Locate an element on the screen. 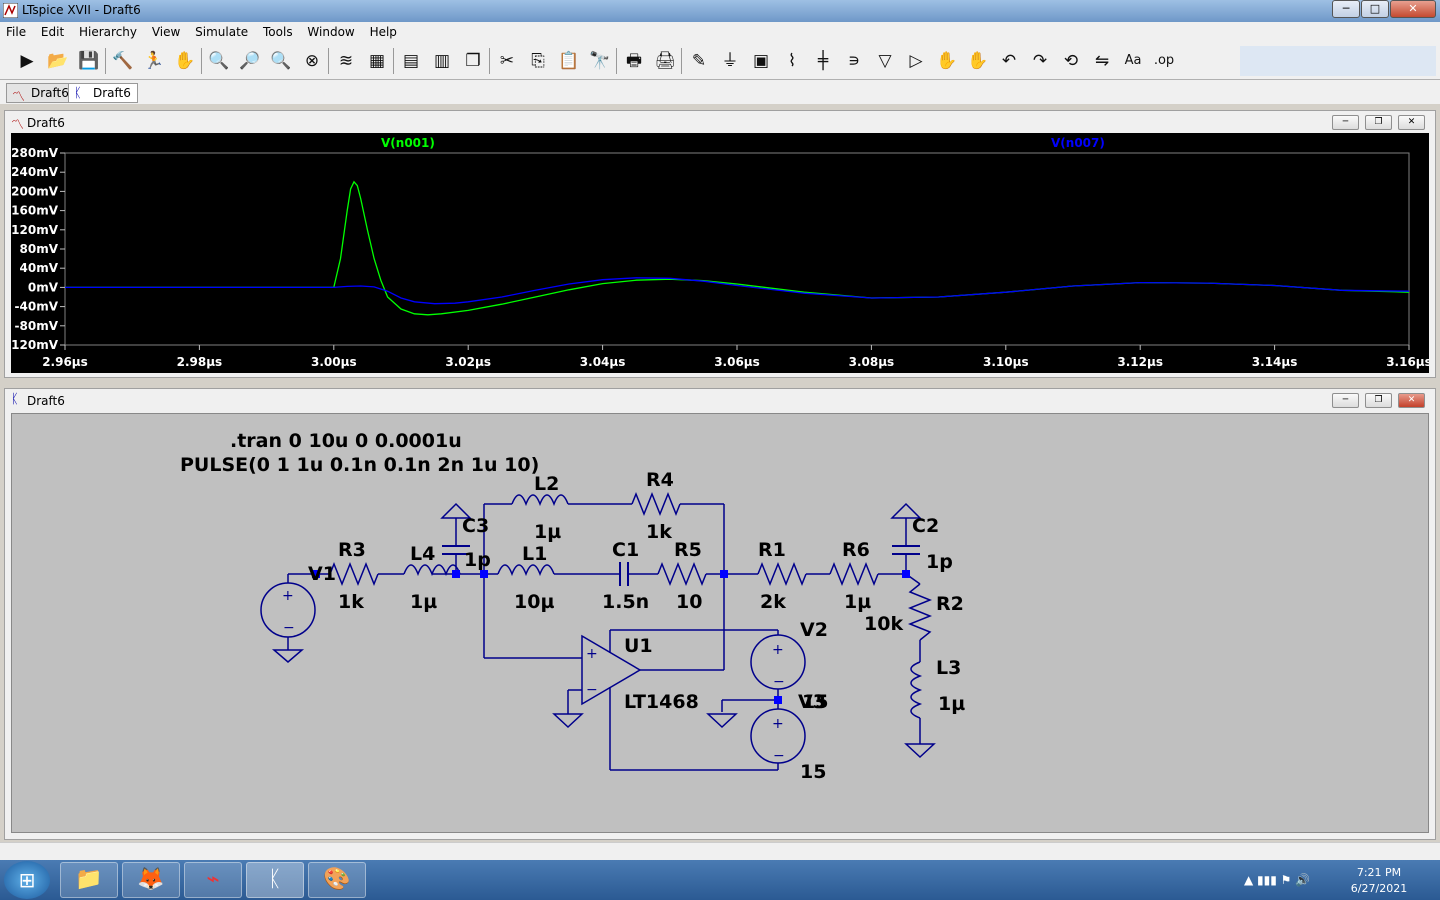  tab-draft6-waveform: 〽 Draft6 is located at coordinates (41, 94).